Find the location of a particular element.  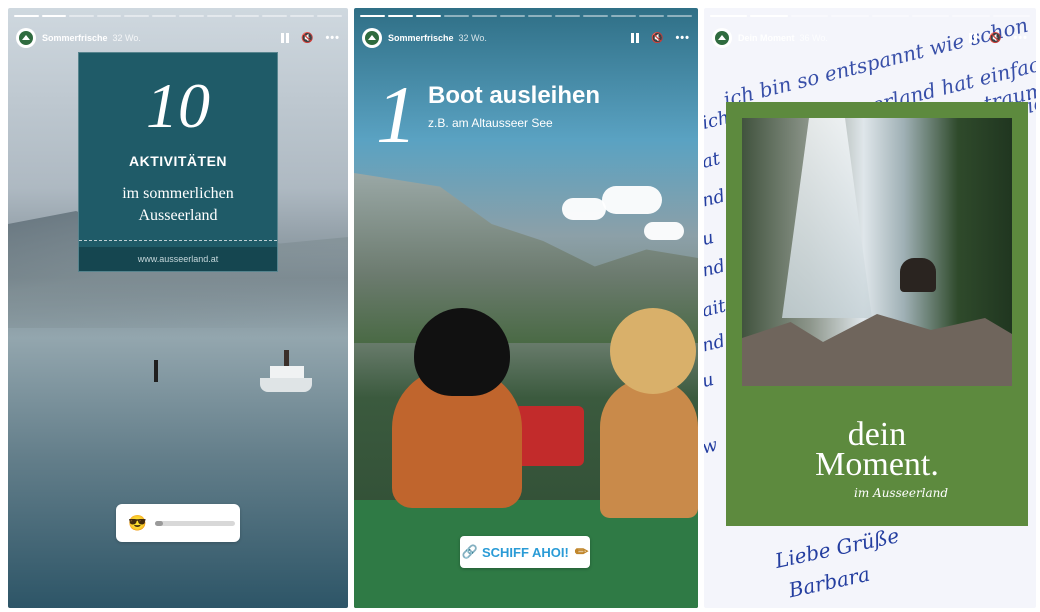

link-label: SCHIFF AHOI! is located at coordinates (525, 552).